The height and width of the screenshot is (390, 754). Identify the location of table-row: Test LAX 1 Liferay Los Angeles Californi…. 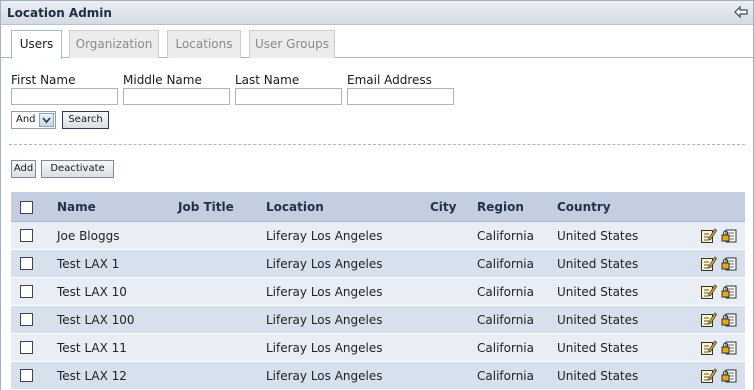
(378, 264).